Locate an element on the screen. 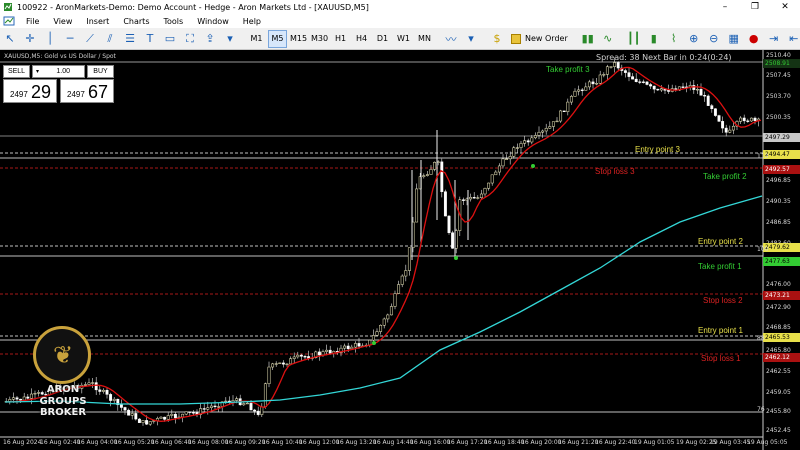 The height and width of the screenshot is (450, 800). buy-price-box: 2497 67 is located at coordinates (87, 91).